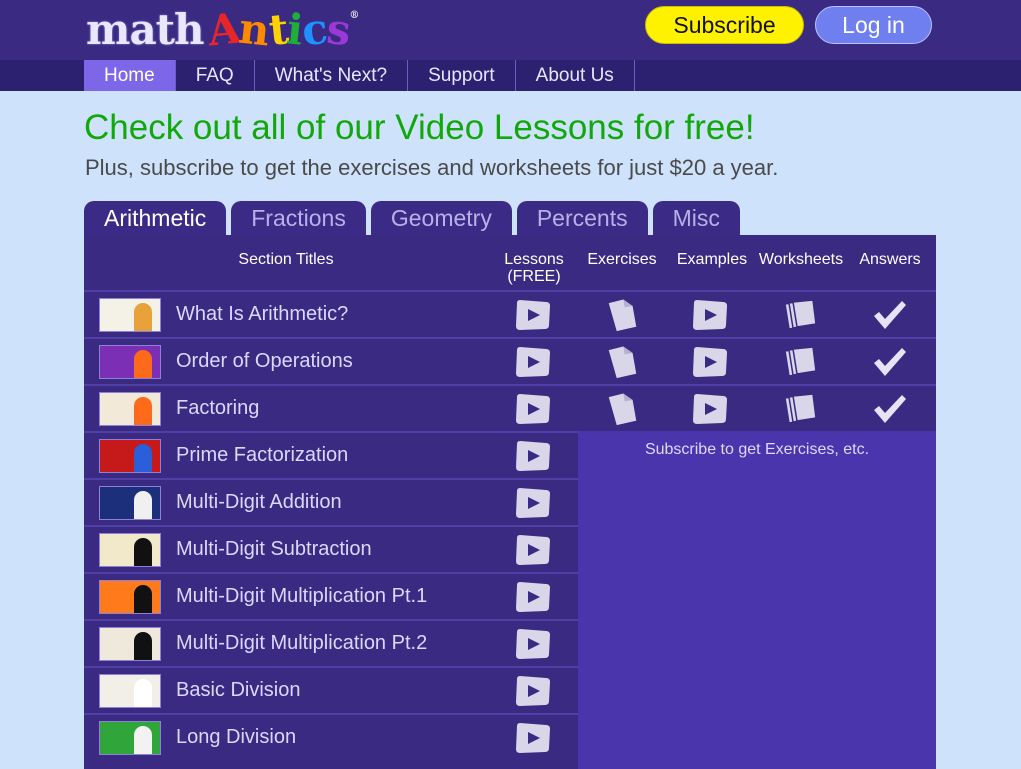 This screenshot has width=1021, height=769. What do you see at coordinates (236, 737) in the screenshot?
I see `lesson-title: Long Division` at bounding box center [236, 737].